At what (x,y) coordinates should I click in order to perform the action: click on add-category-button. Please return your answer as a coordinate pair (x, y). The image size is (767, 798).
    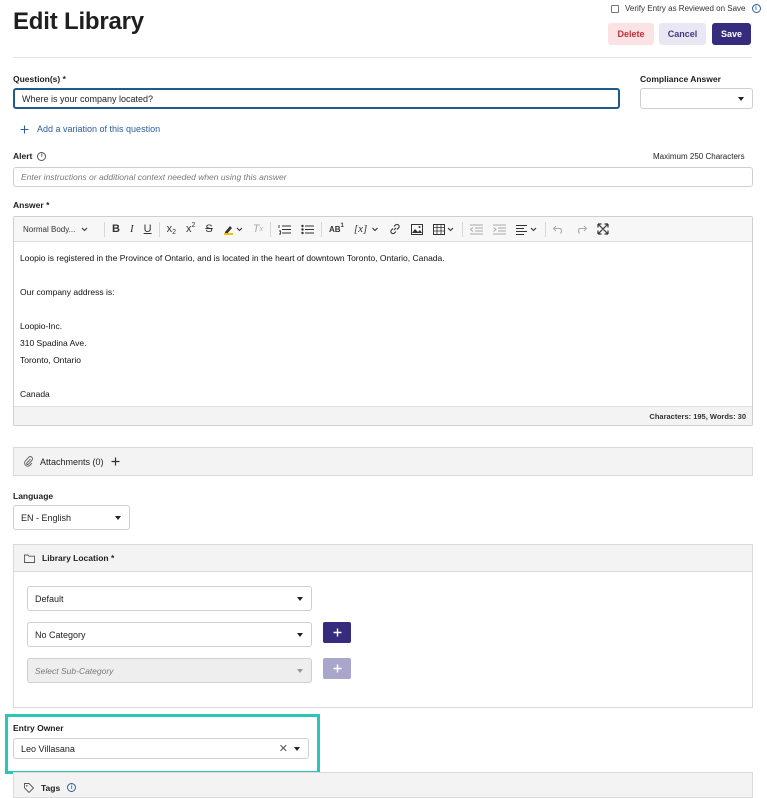
    Looking at the image, I should click on (337, 632).